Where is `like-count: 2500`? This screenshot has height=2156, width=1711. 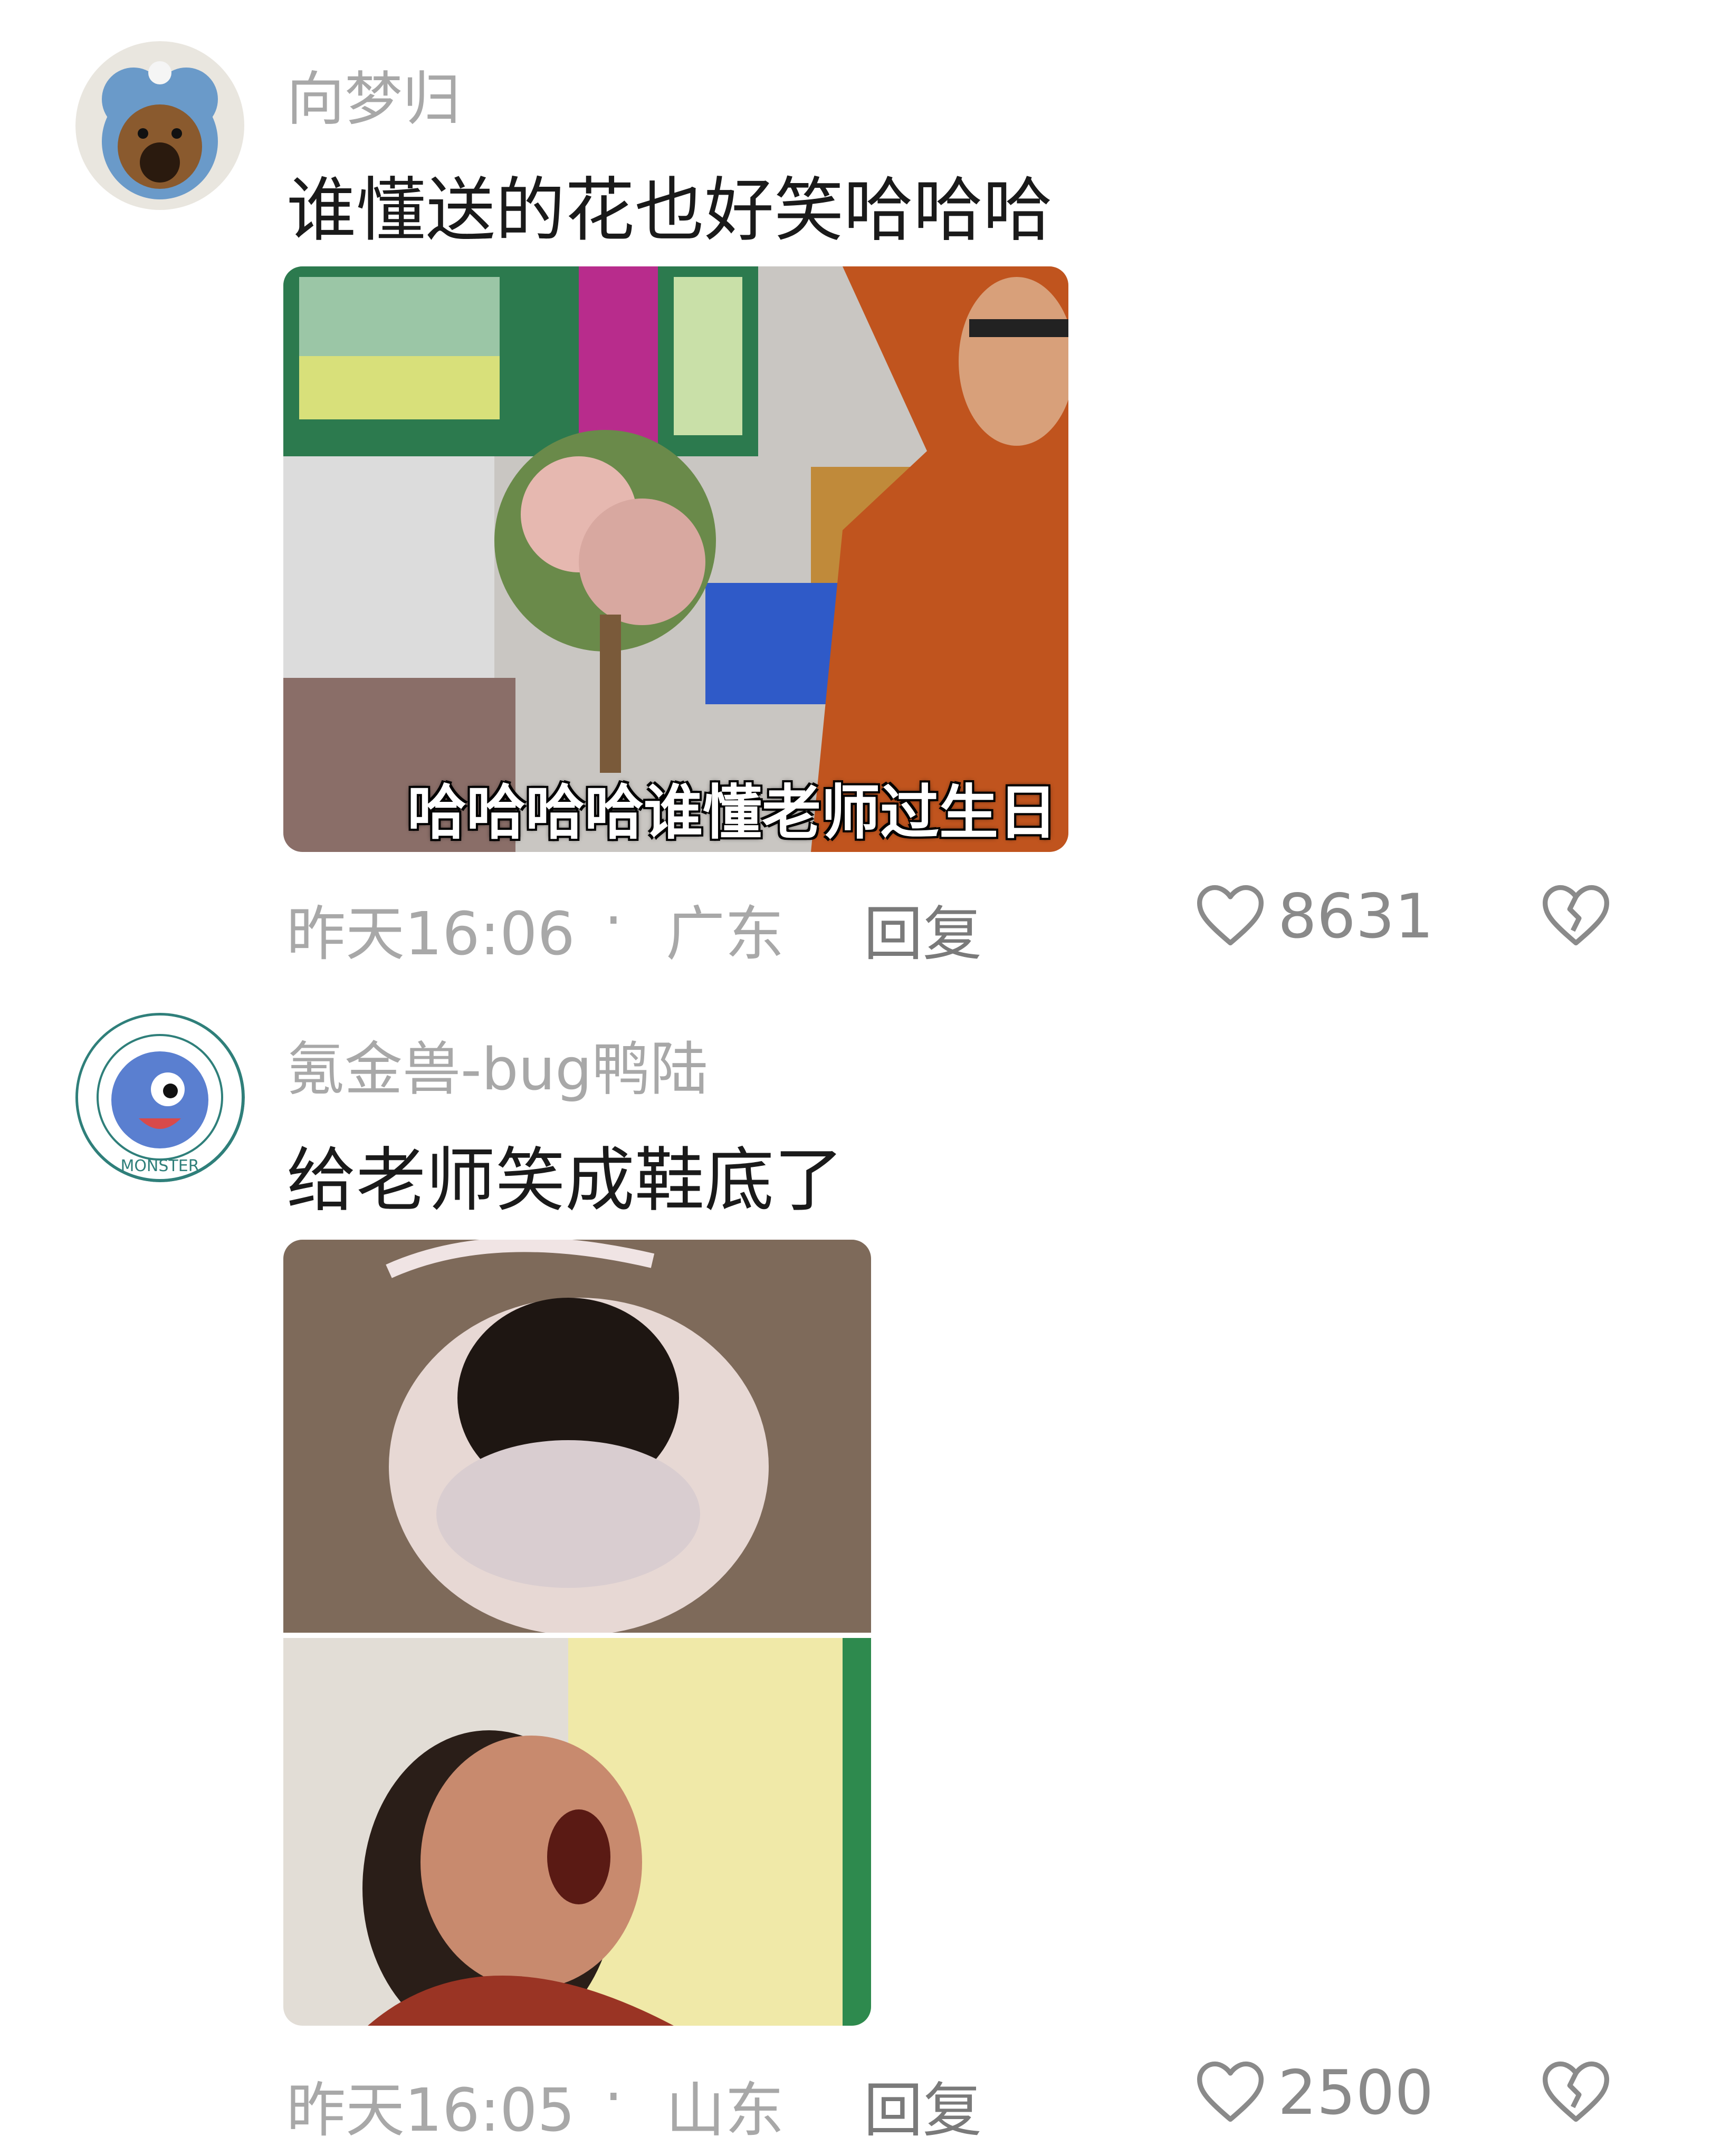
like-count: 2500 is located at coordinates (1356, 2093).